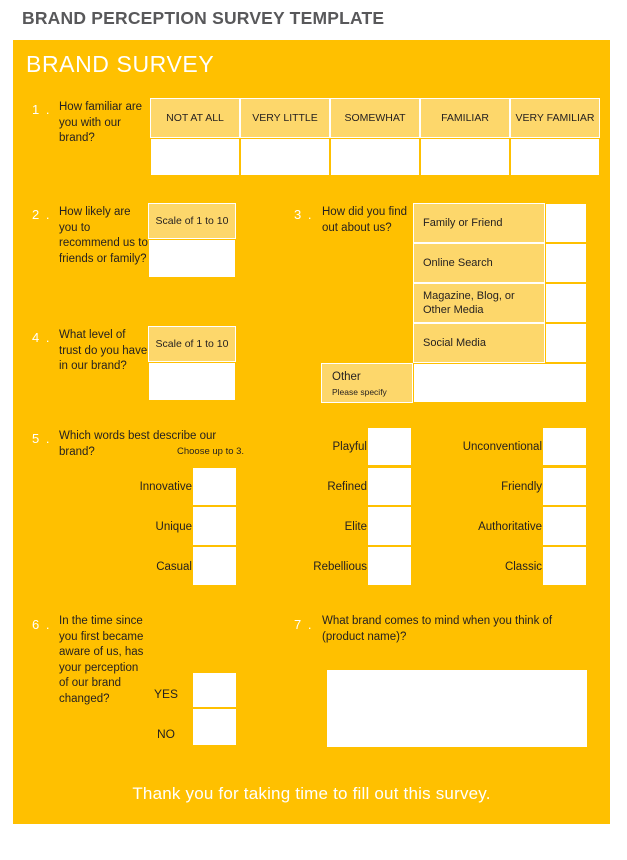  What do you see at coordinates (120, 64) in the screenshot?
I see `survey-heading: BRAND SURVEY` at bounding box center [120, 64].